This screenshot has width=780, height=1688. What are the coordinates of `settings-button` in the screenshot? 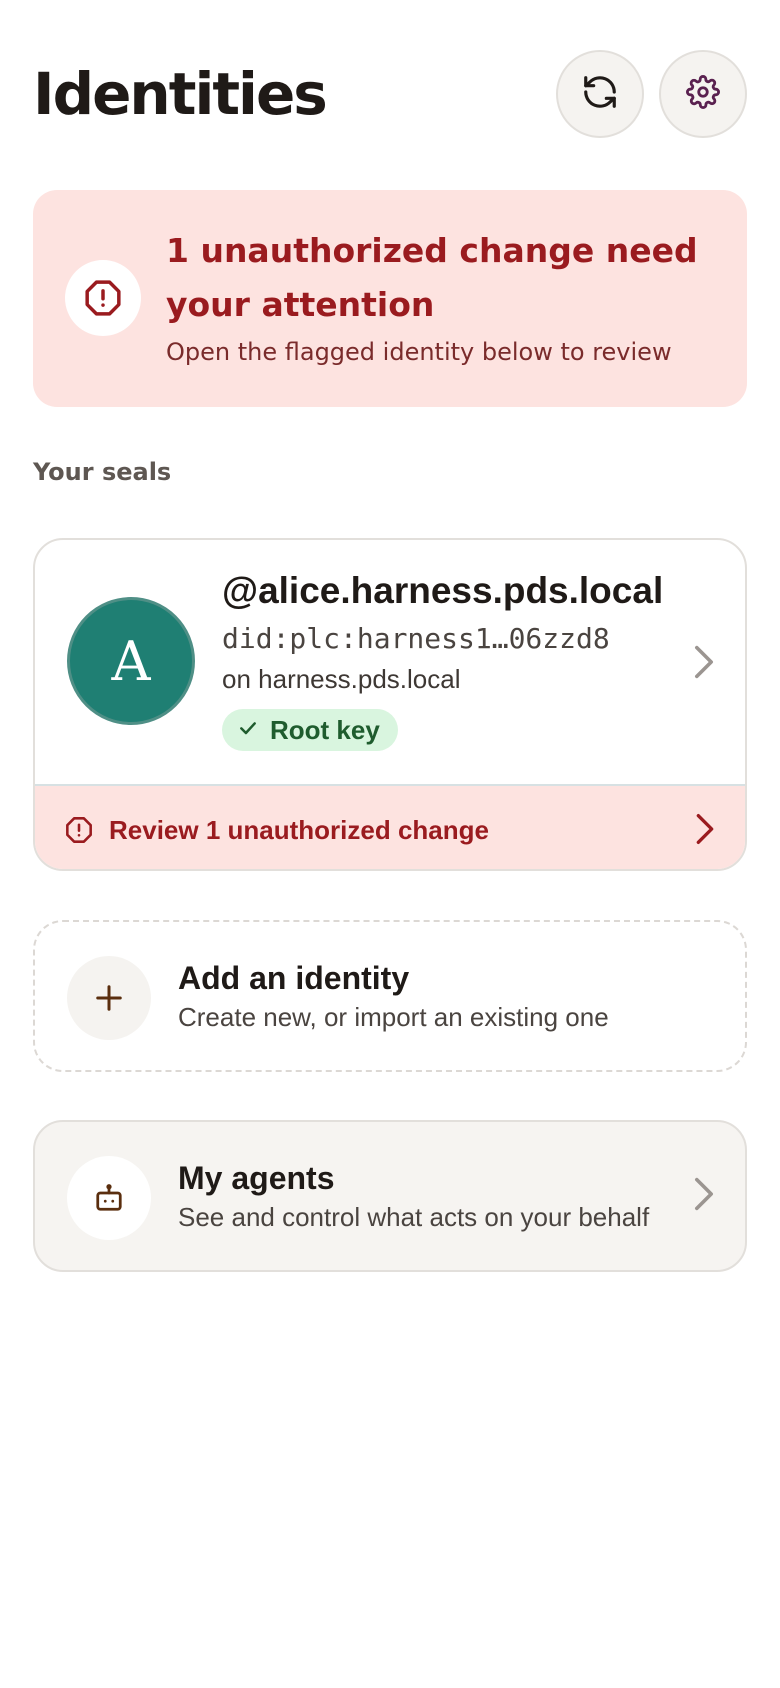 It's located at (703, 94).